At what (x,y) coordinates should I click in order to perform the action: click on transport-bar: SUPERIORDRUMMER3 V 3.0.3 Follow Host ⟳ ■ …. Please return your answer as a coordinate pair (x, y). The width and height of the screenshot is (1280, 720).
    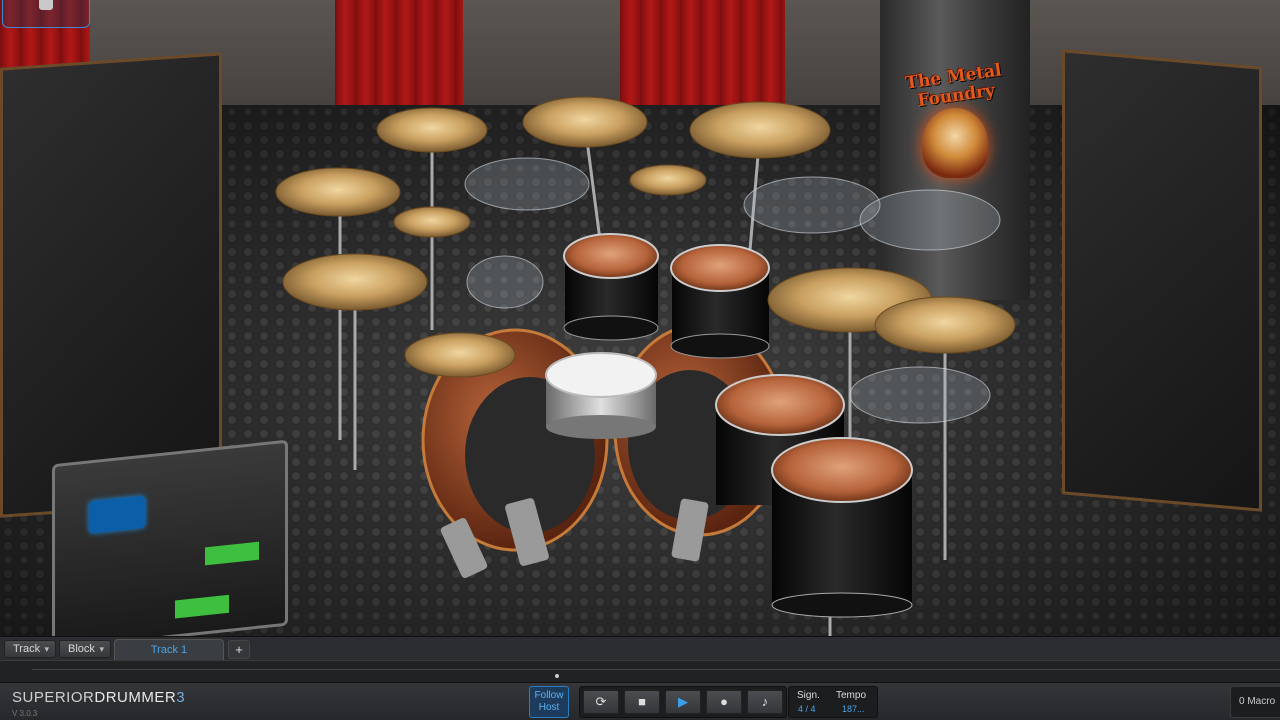
    Looking at the image, I should click on (640, 701).